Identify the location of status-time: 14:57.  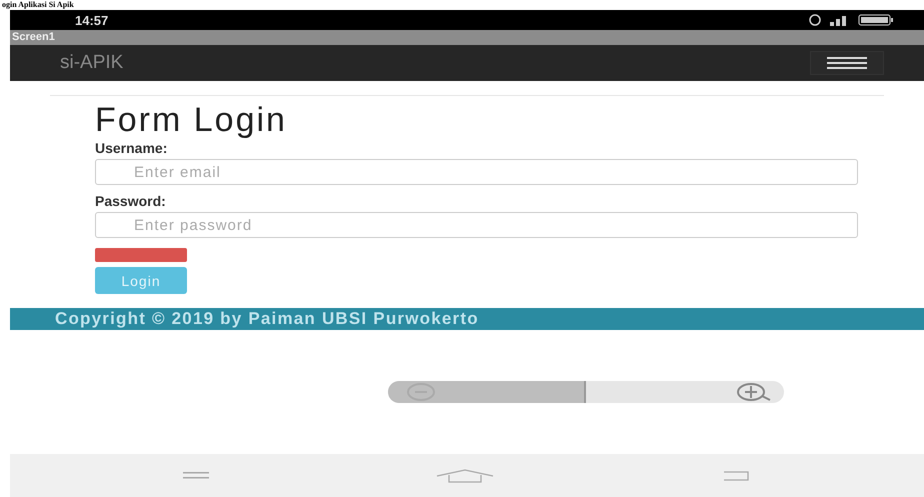
(91, 20).